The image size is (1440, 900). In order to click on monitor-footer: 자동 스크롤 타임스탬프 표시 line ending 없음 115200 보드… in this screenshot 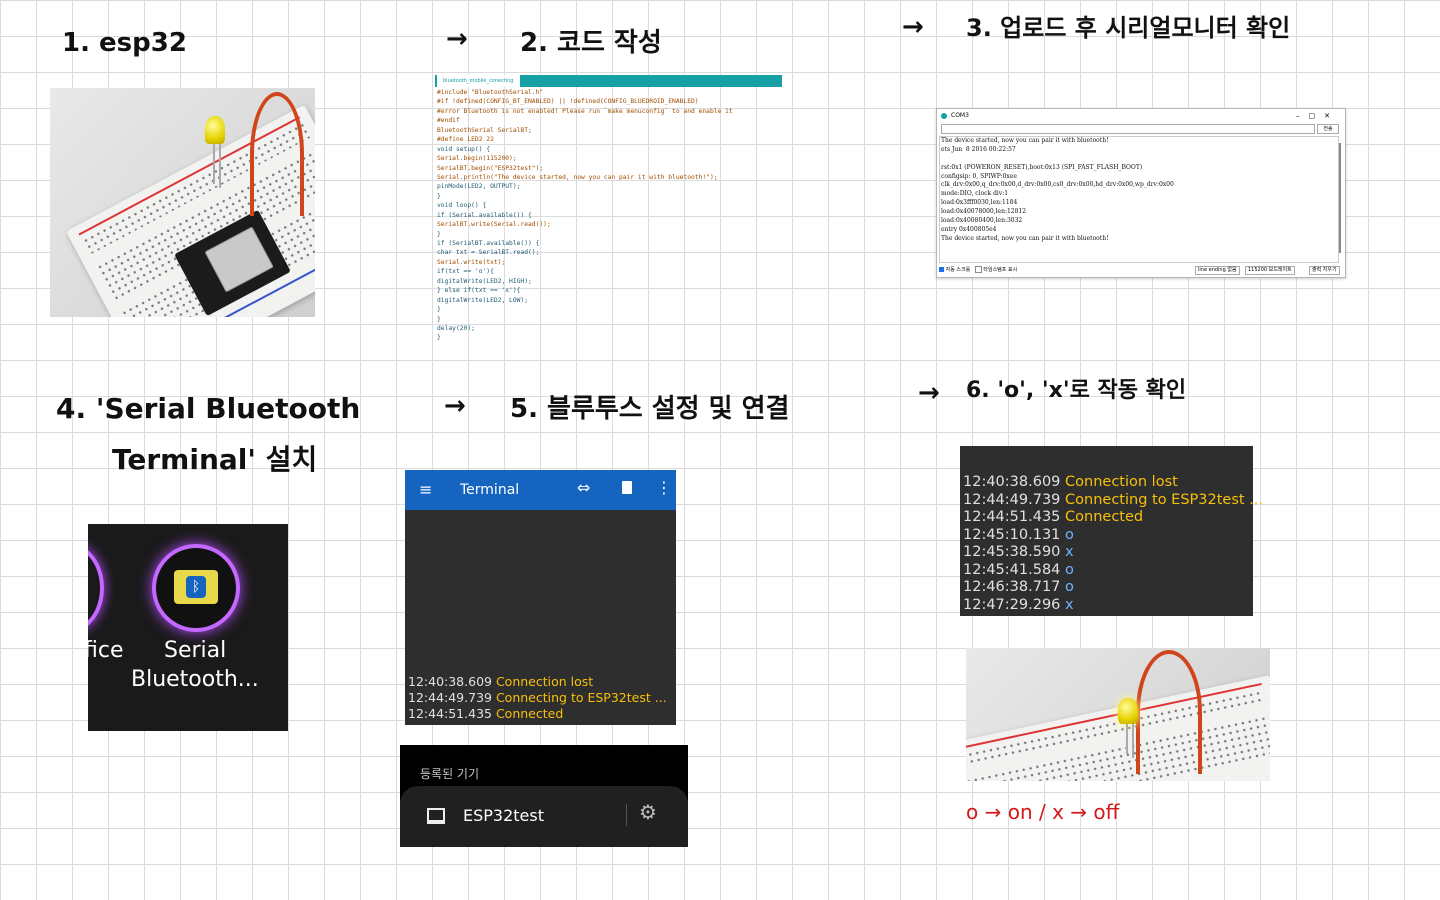, I will do `click(1141, 270)`.